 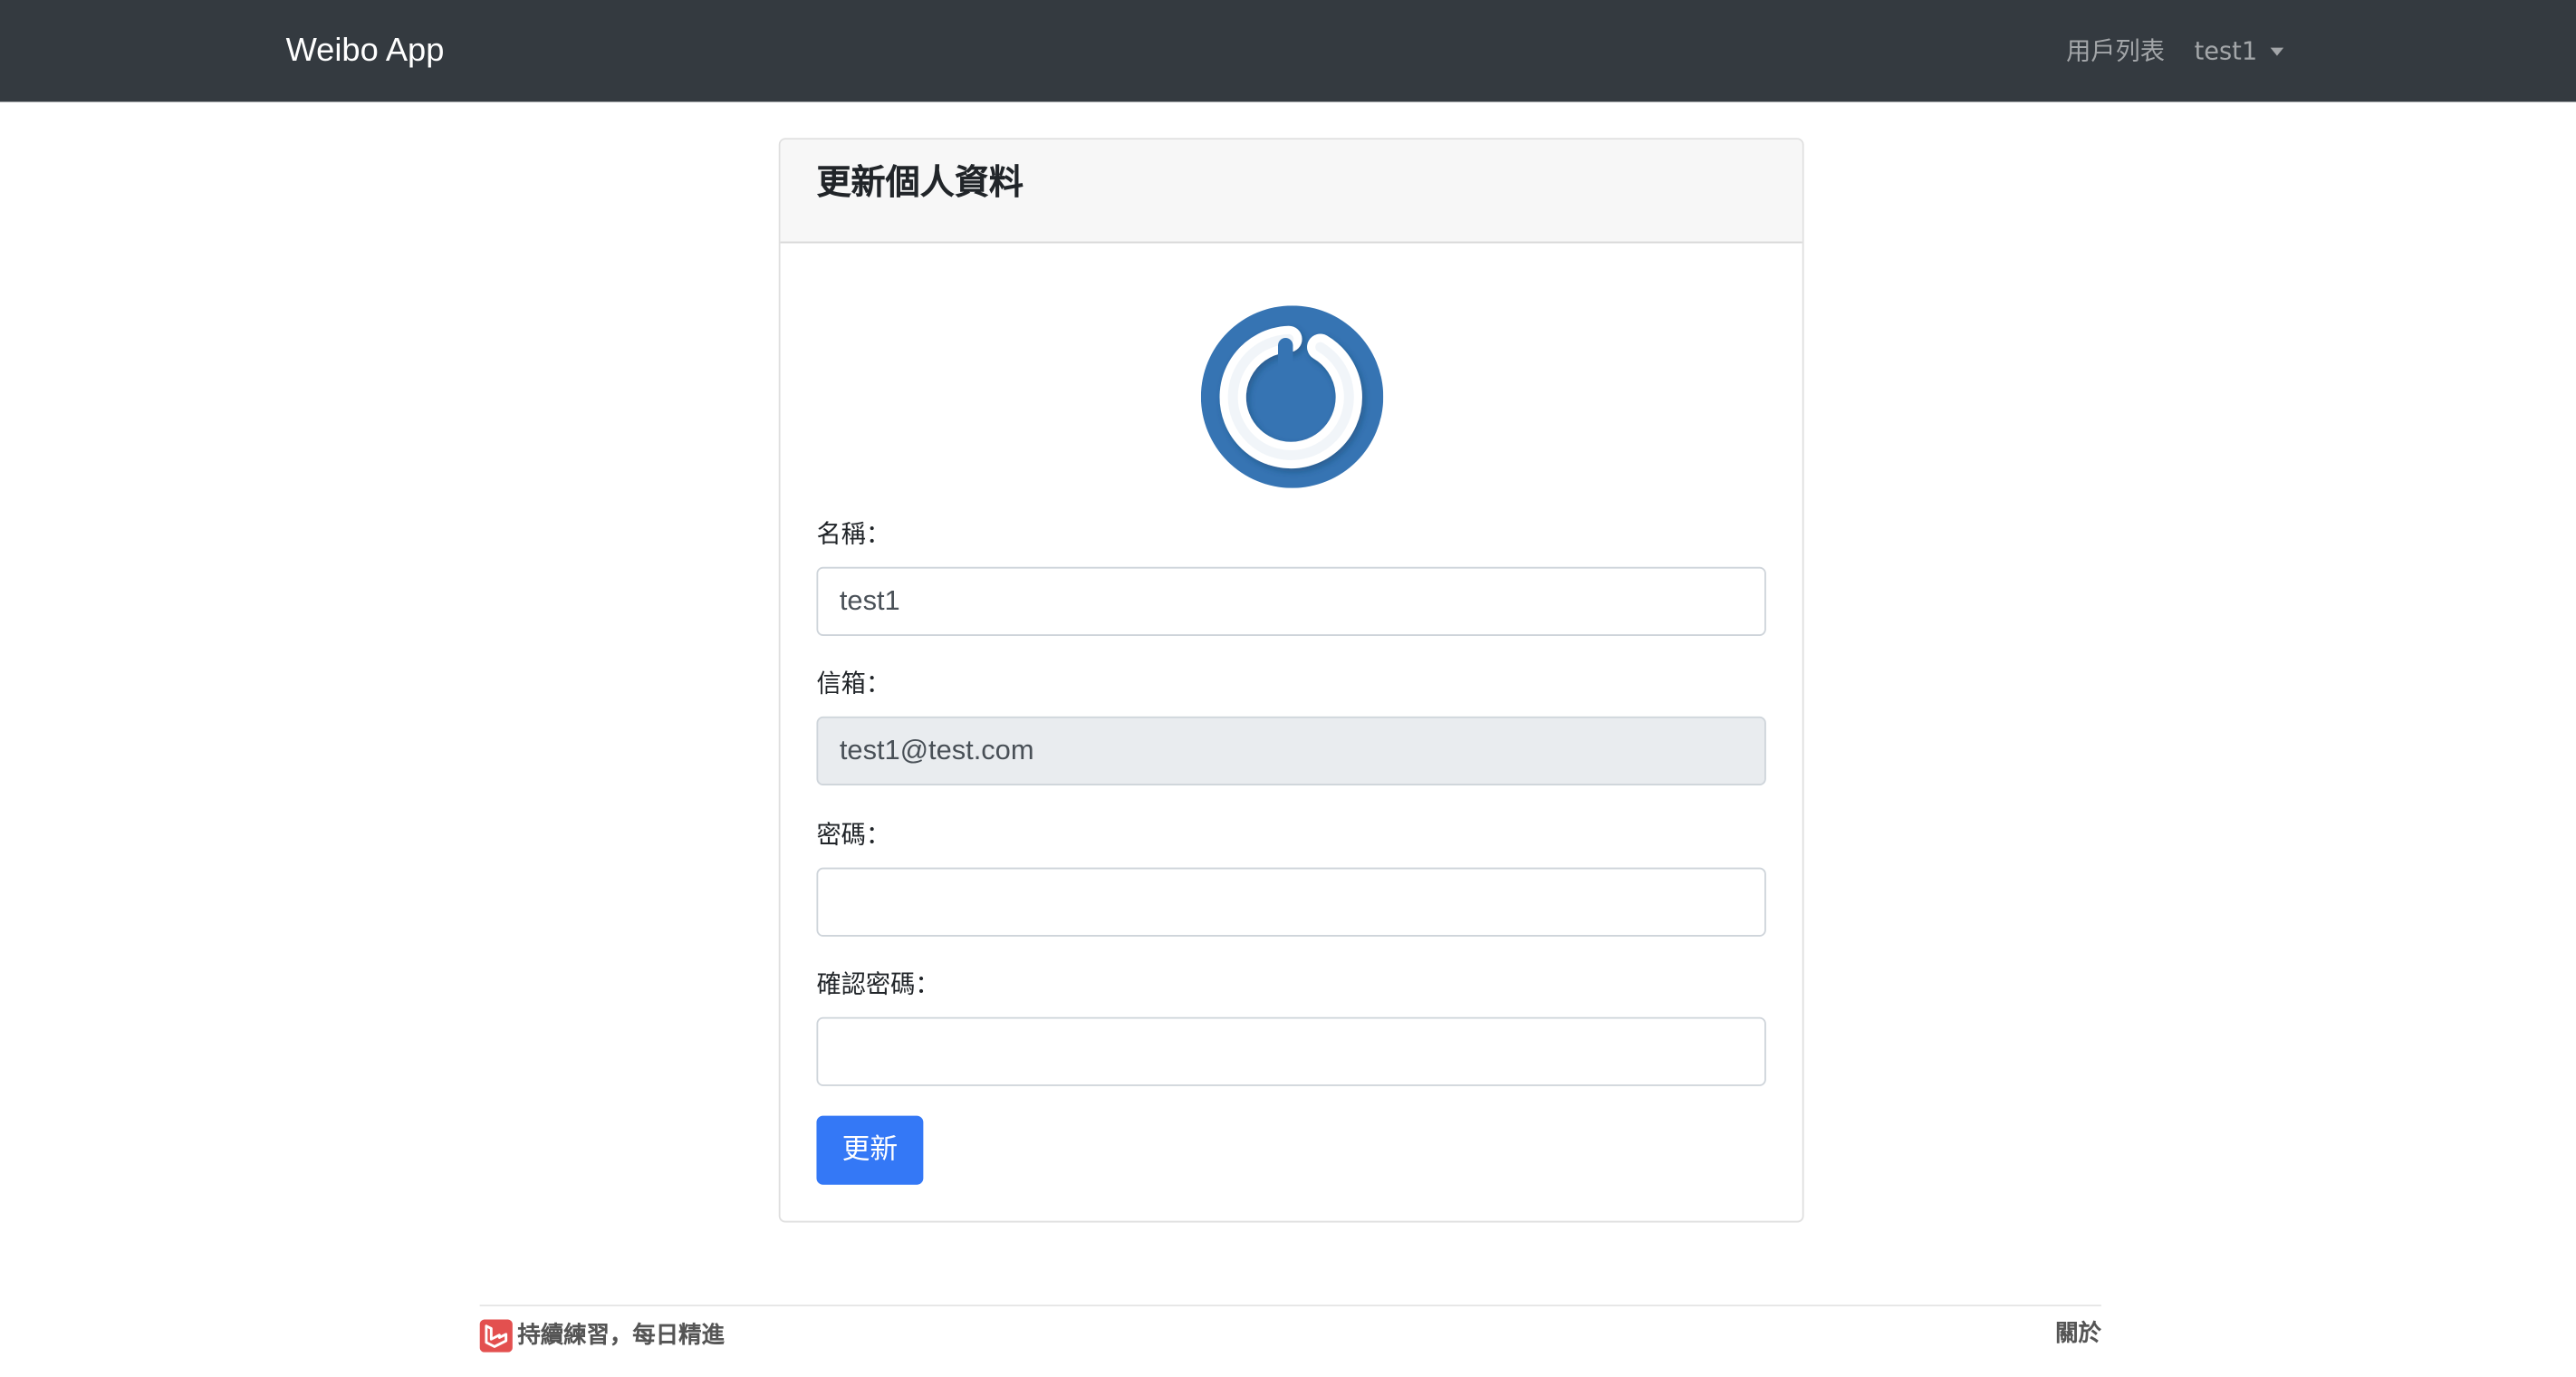 I want to click on name-input, so click(x=1291, y=601).